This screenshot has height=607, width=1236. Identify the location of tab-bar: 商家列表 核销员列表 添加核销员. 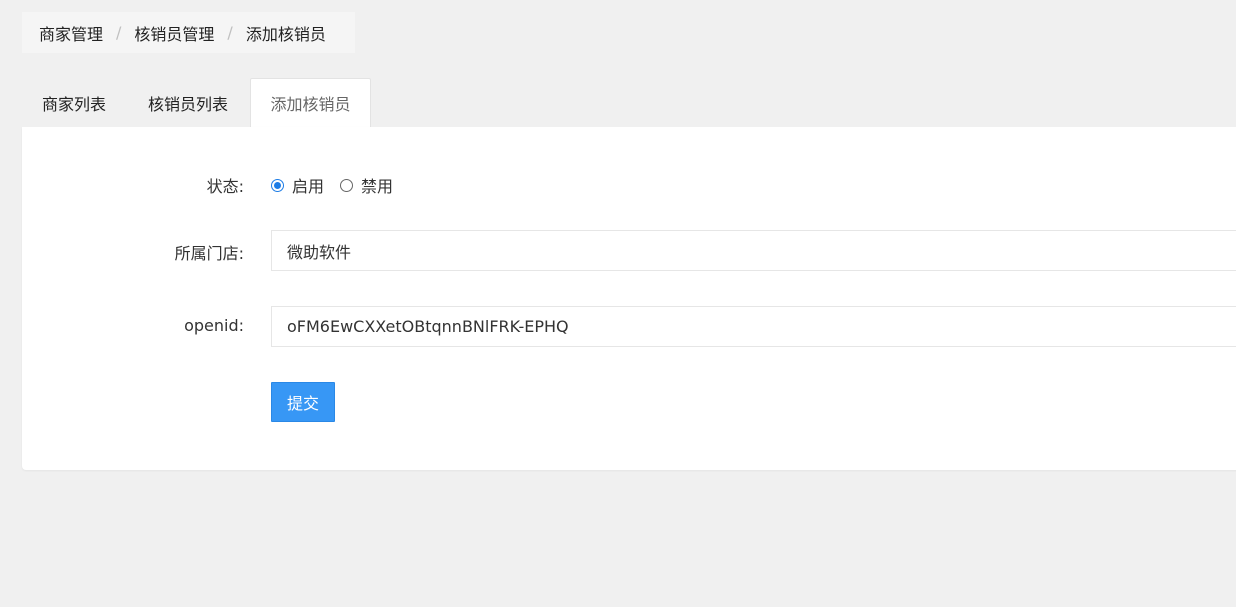
(196, 102).